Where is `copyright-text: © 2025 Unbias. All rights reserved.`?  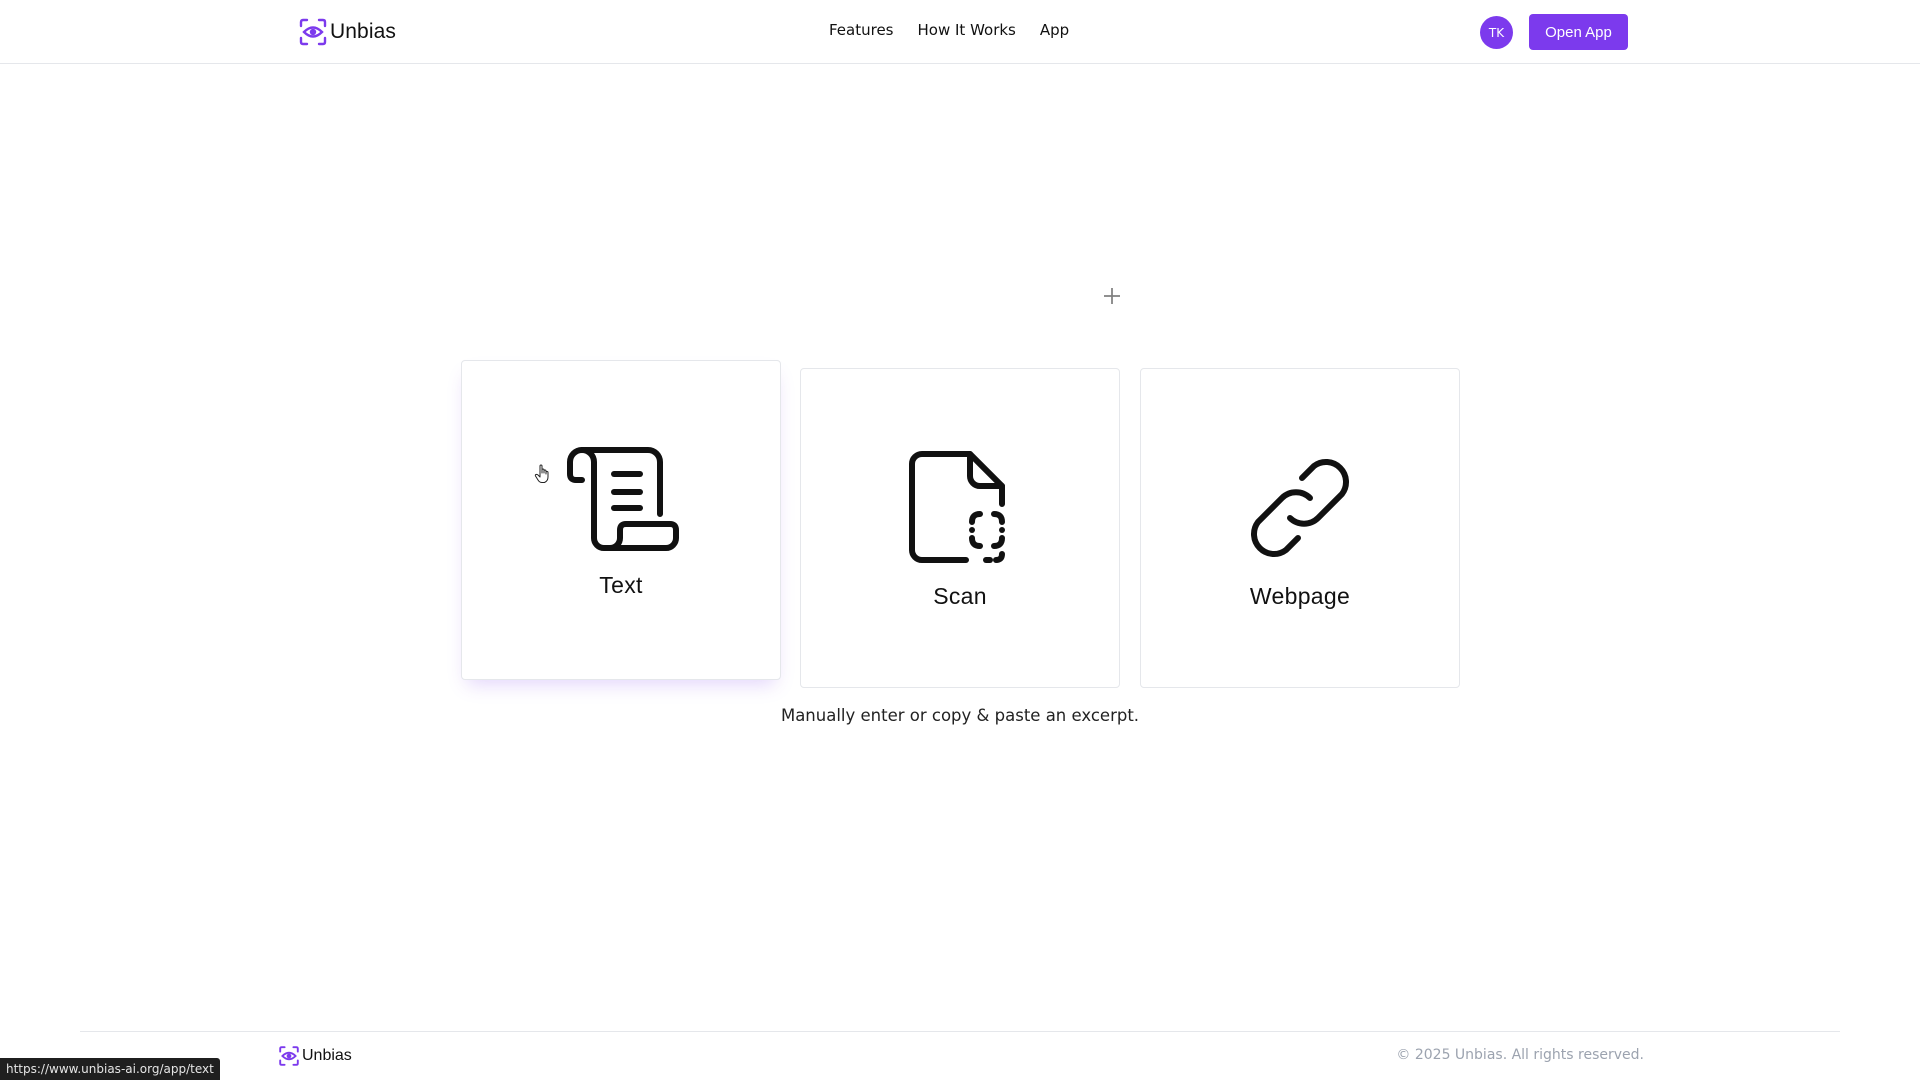
copyright-text: © 2025 Unbias. All rights reserved. is located at coordinates (1520, 1055).